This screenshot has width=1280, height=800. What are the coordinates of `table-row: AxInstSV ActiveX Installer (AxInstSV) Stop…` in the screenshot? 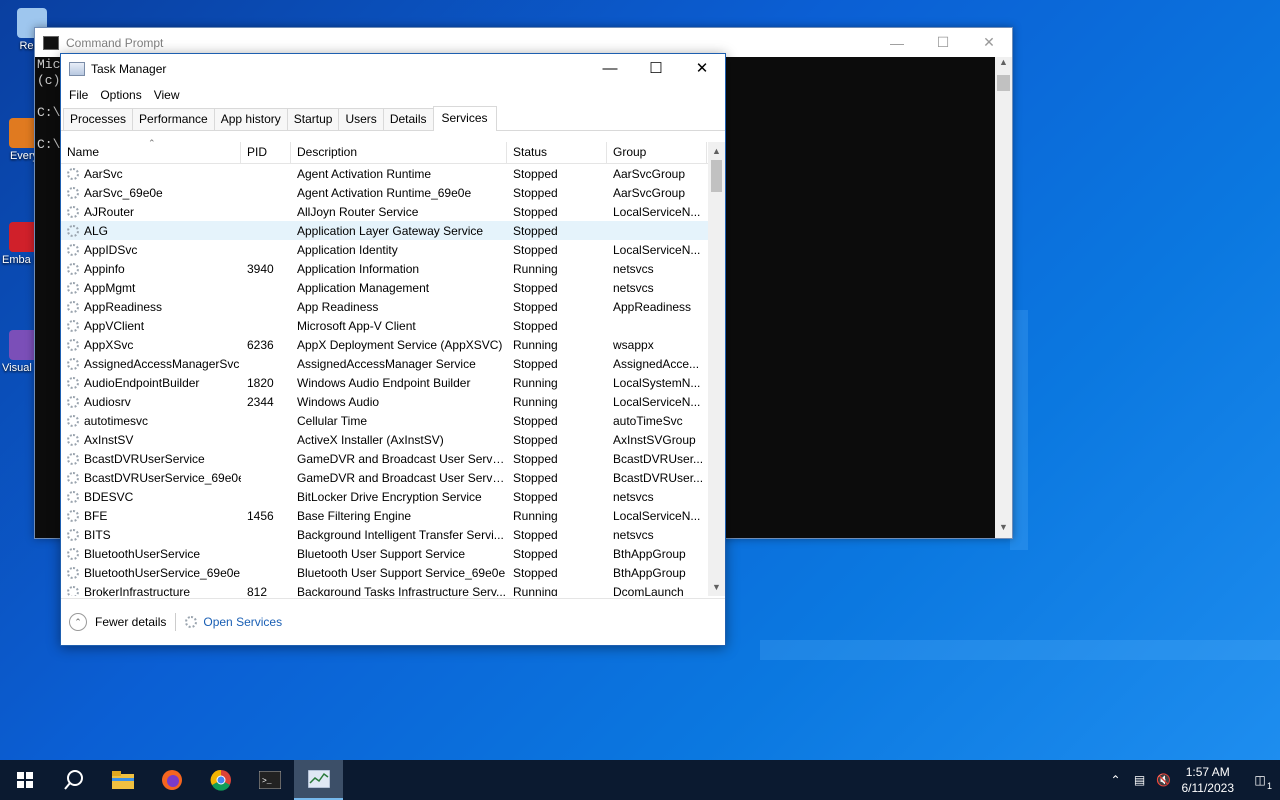 It's located at (393, 439).